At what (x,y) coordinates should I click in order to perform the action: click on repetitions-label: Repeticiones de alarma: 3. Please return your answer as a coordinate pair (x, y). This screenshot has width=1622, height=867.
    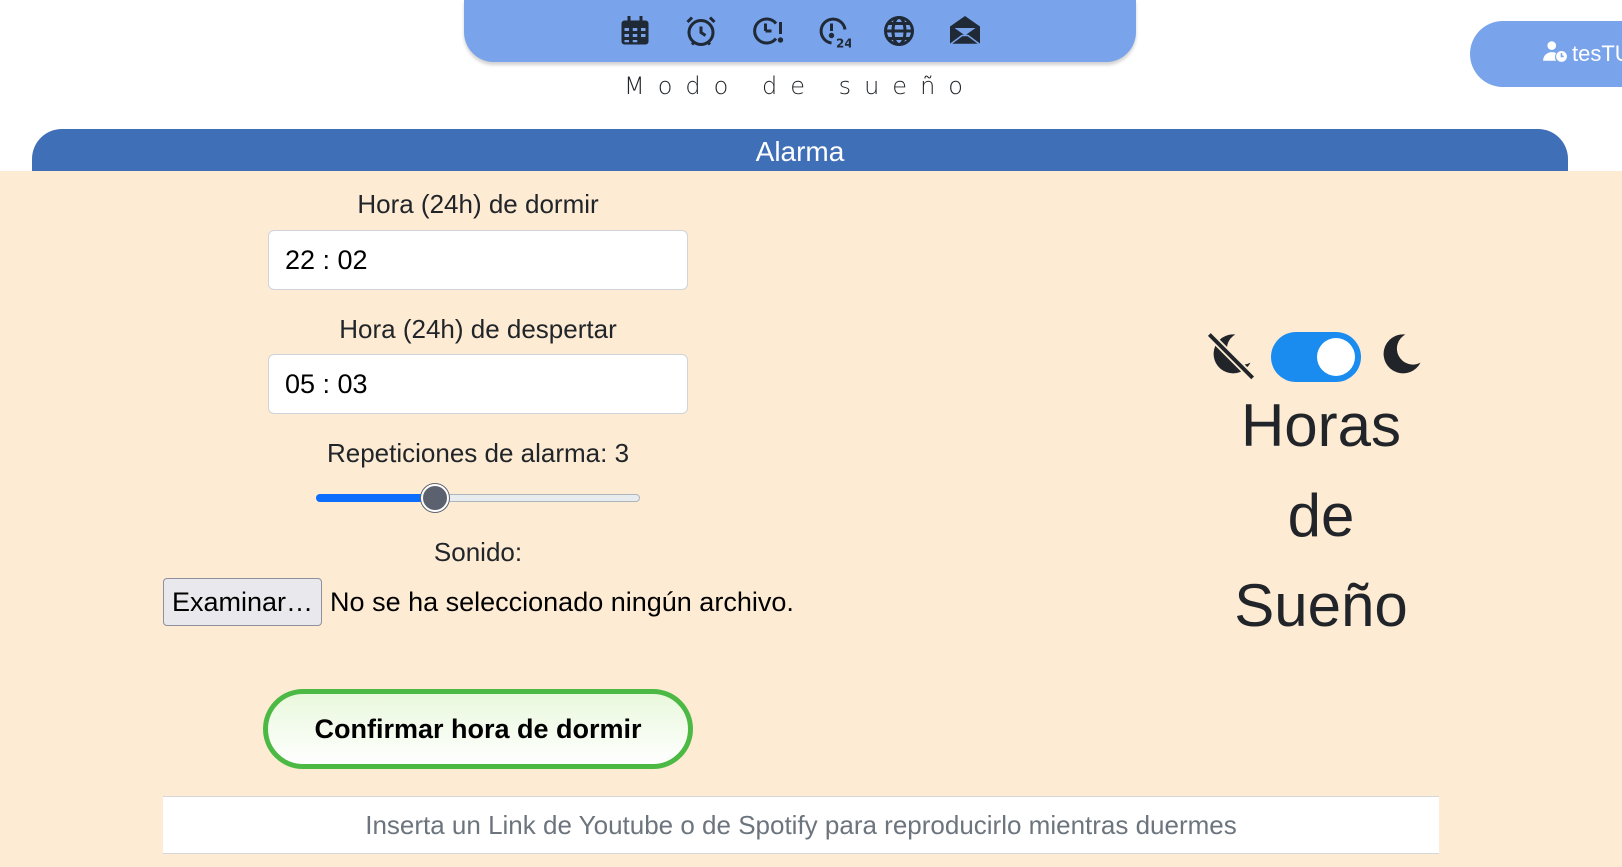
    Looking at the image, I should click on (478, 453).